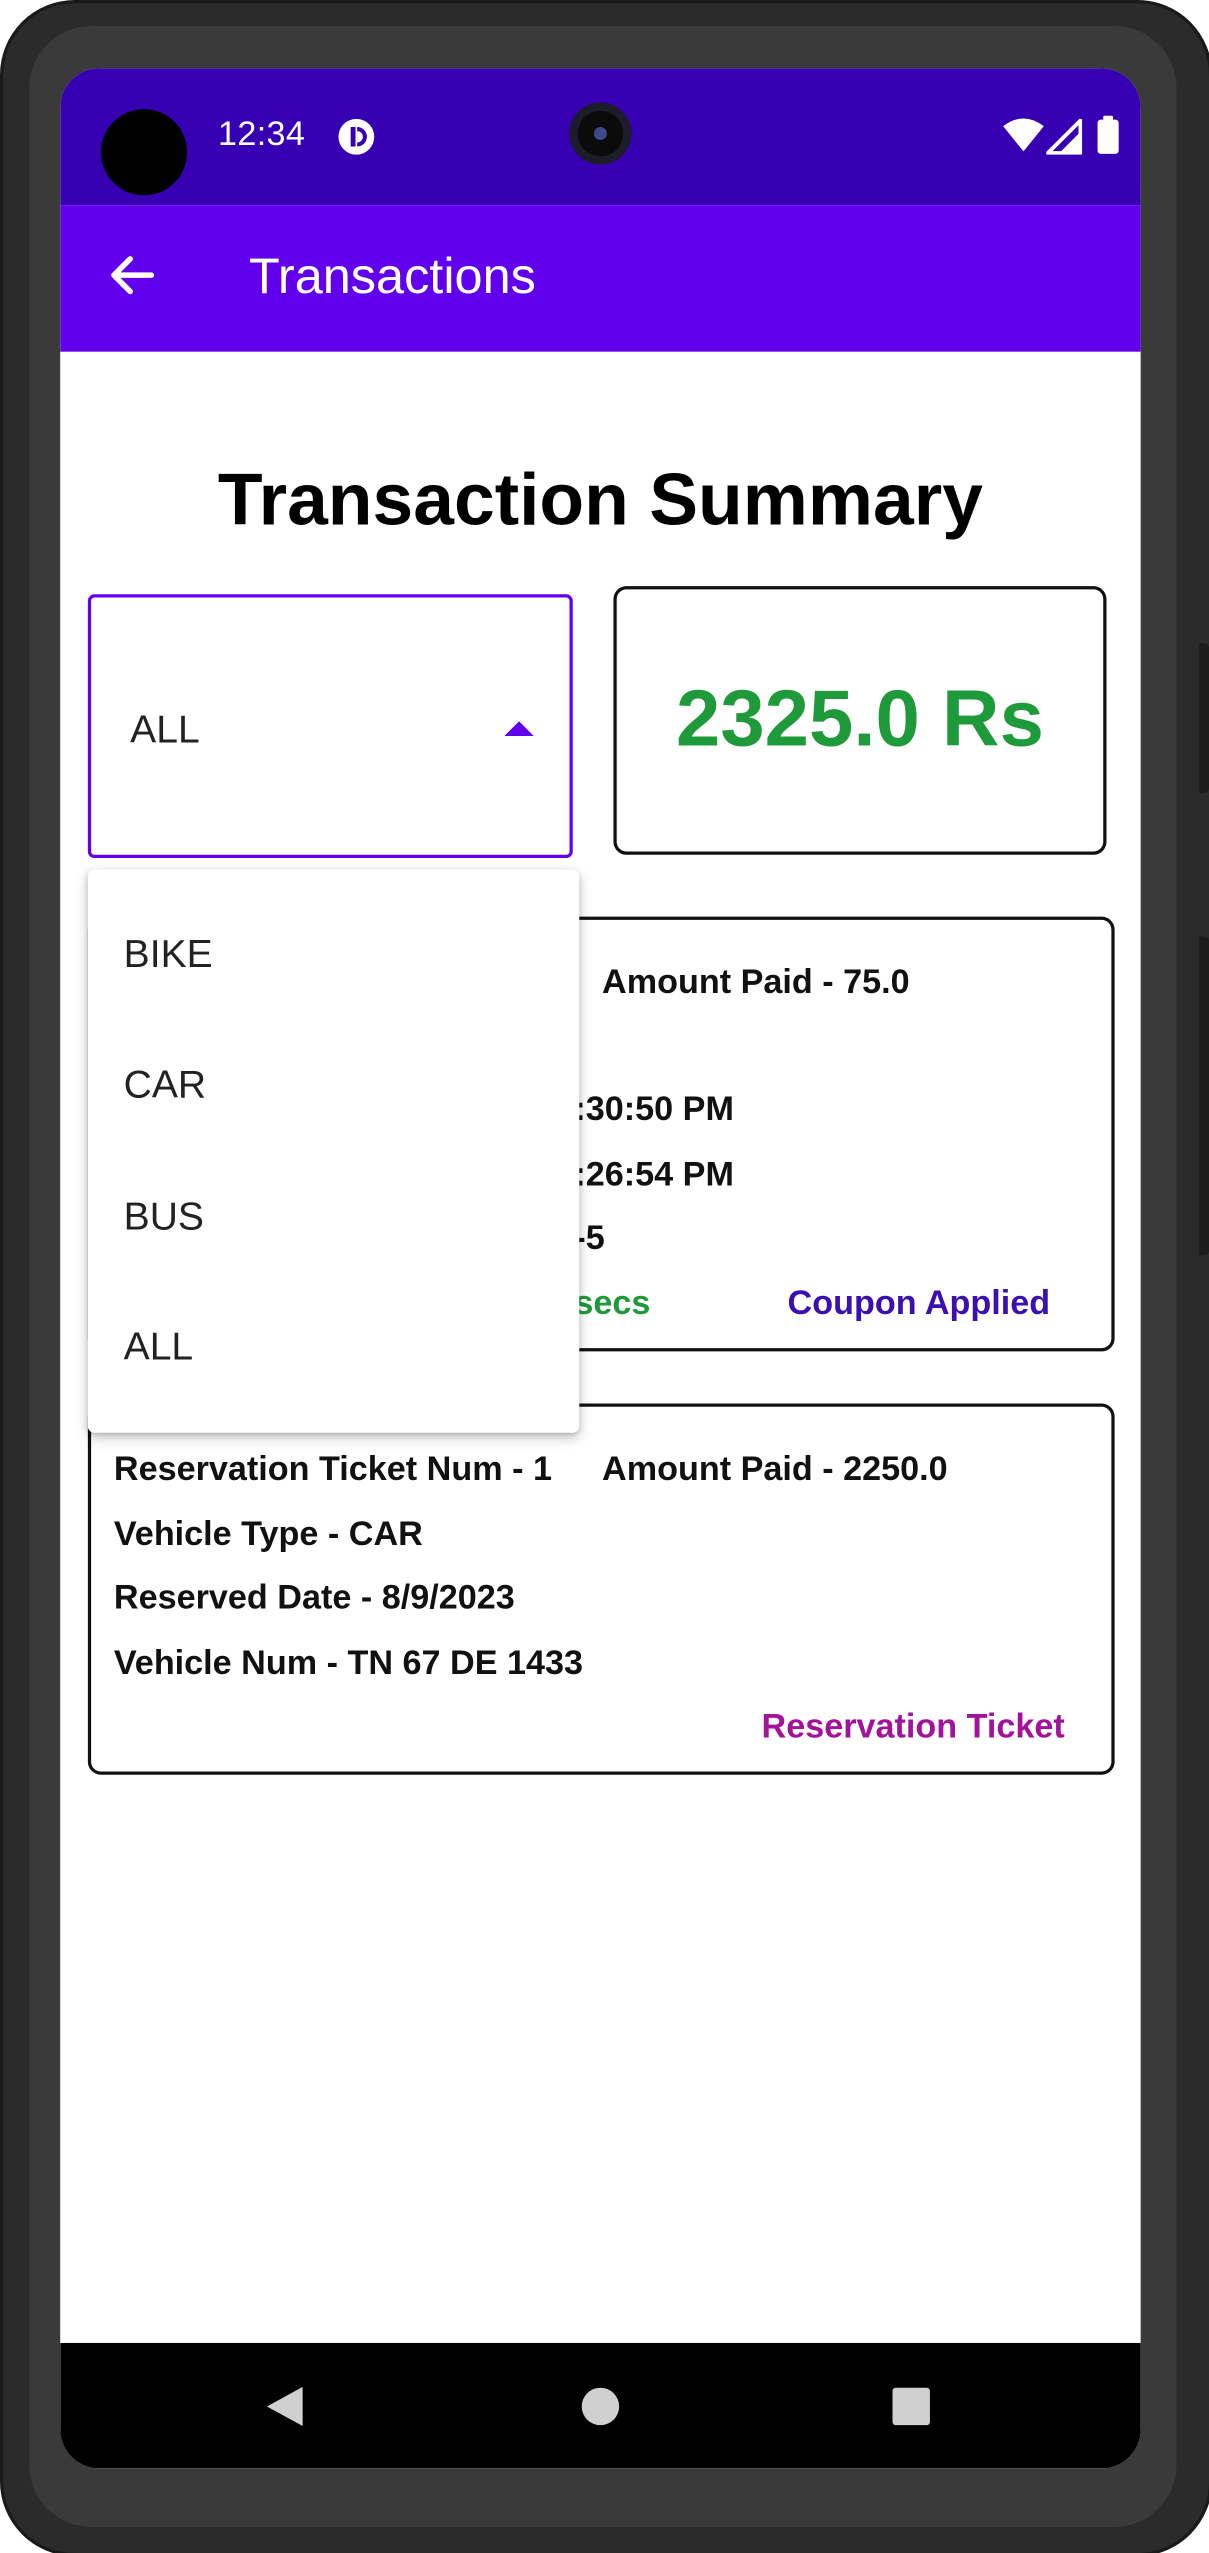  What do you see at coordinates (165, 1085) in the screenshot?
I see `menu-item-label: CAR` at bounding box center [165, 1085].